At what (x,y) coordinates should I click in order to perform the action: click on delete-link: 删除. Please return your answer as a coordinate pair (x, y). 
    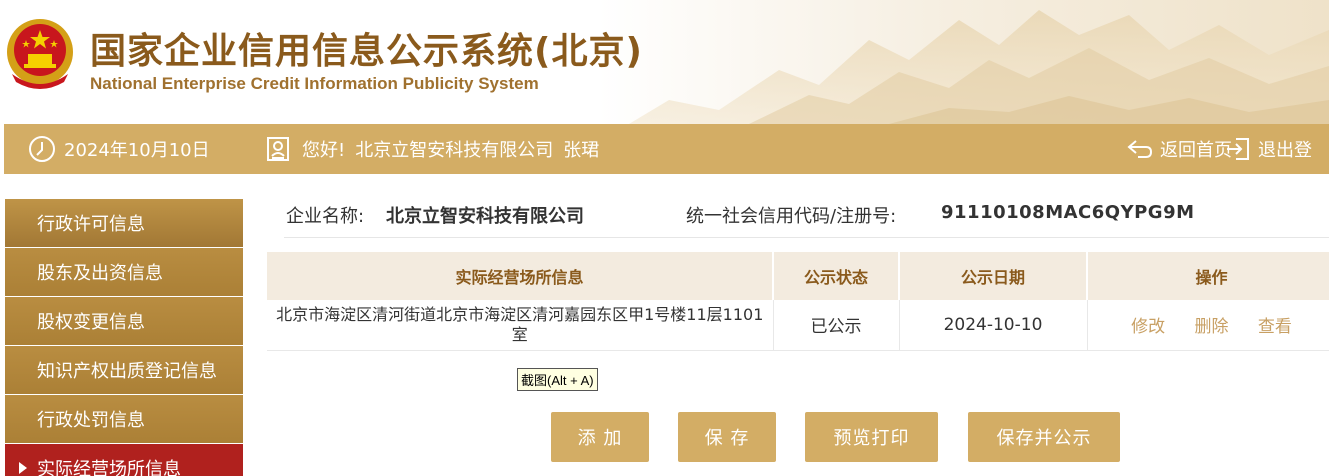
    Looking at the image, I should click on (1212, 327).